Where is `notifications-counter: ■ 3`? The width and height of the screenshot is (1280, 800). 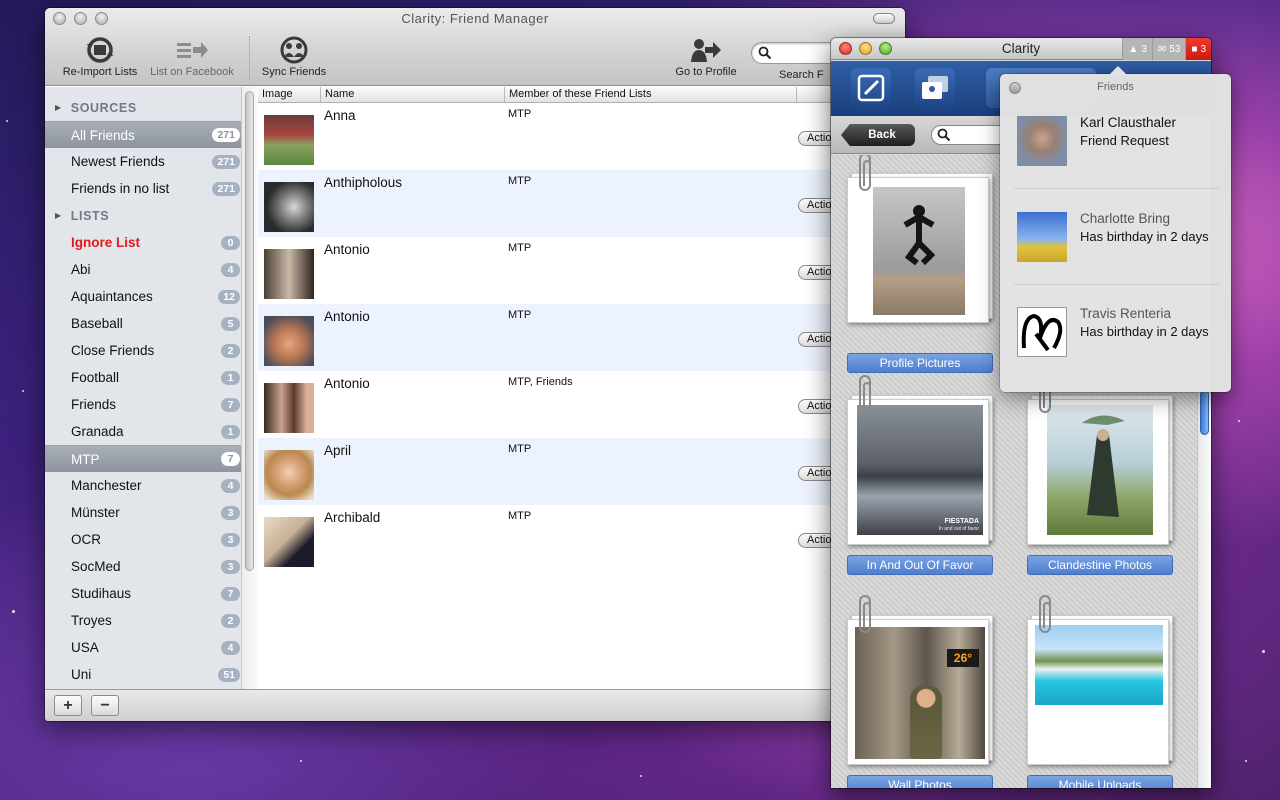 notifications-counter: ■ 3 is located at coordinates (1198, 49).